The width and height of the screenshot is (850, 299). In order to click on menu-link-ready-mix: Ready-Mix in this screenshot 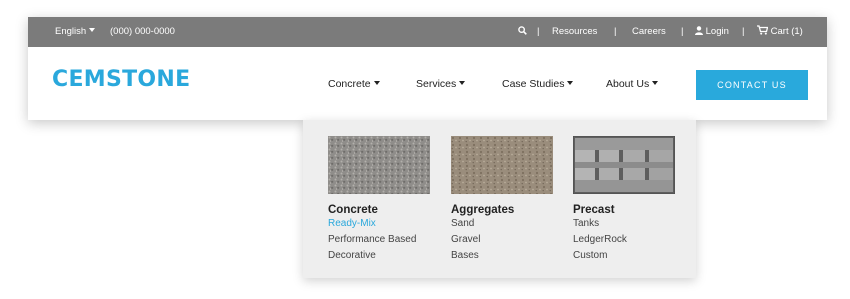, I will do `click(379, 224)`.